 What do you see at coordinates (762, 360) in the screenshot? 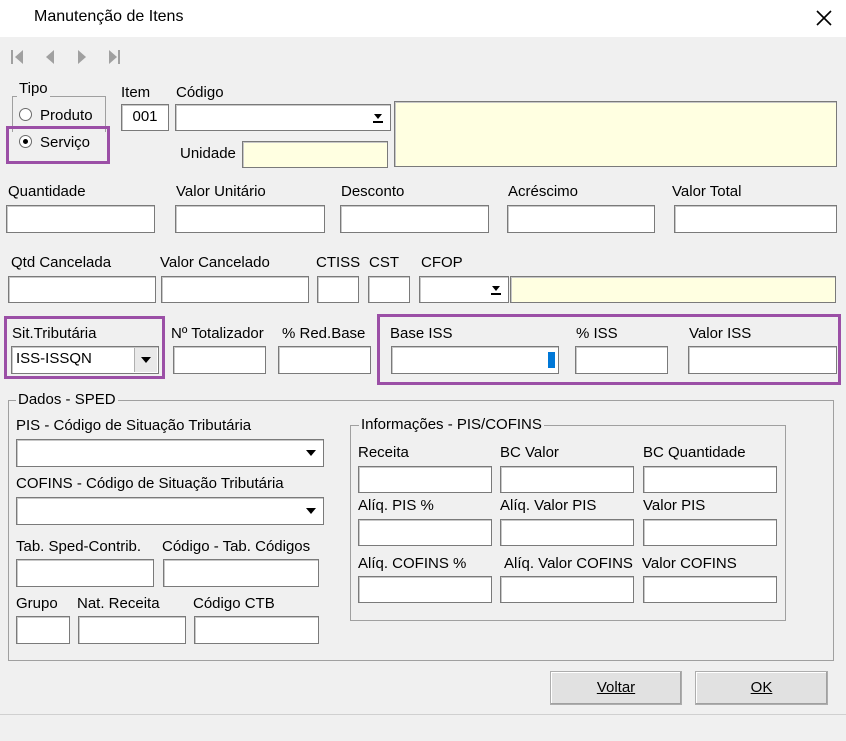
I see `valor-iss-field` at bounding box center [762, 360].